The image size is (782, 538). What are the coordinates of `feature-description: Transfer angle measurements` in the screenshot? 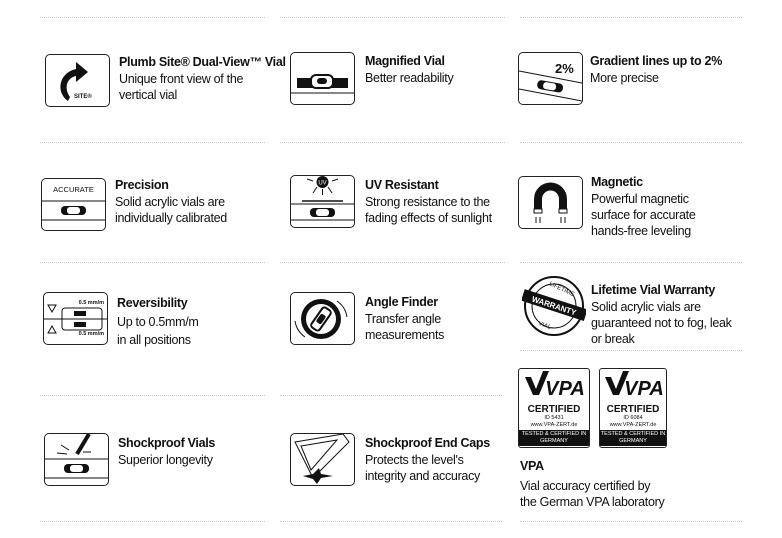 It's located at (405, 327).